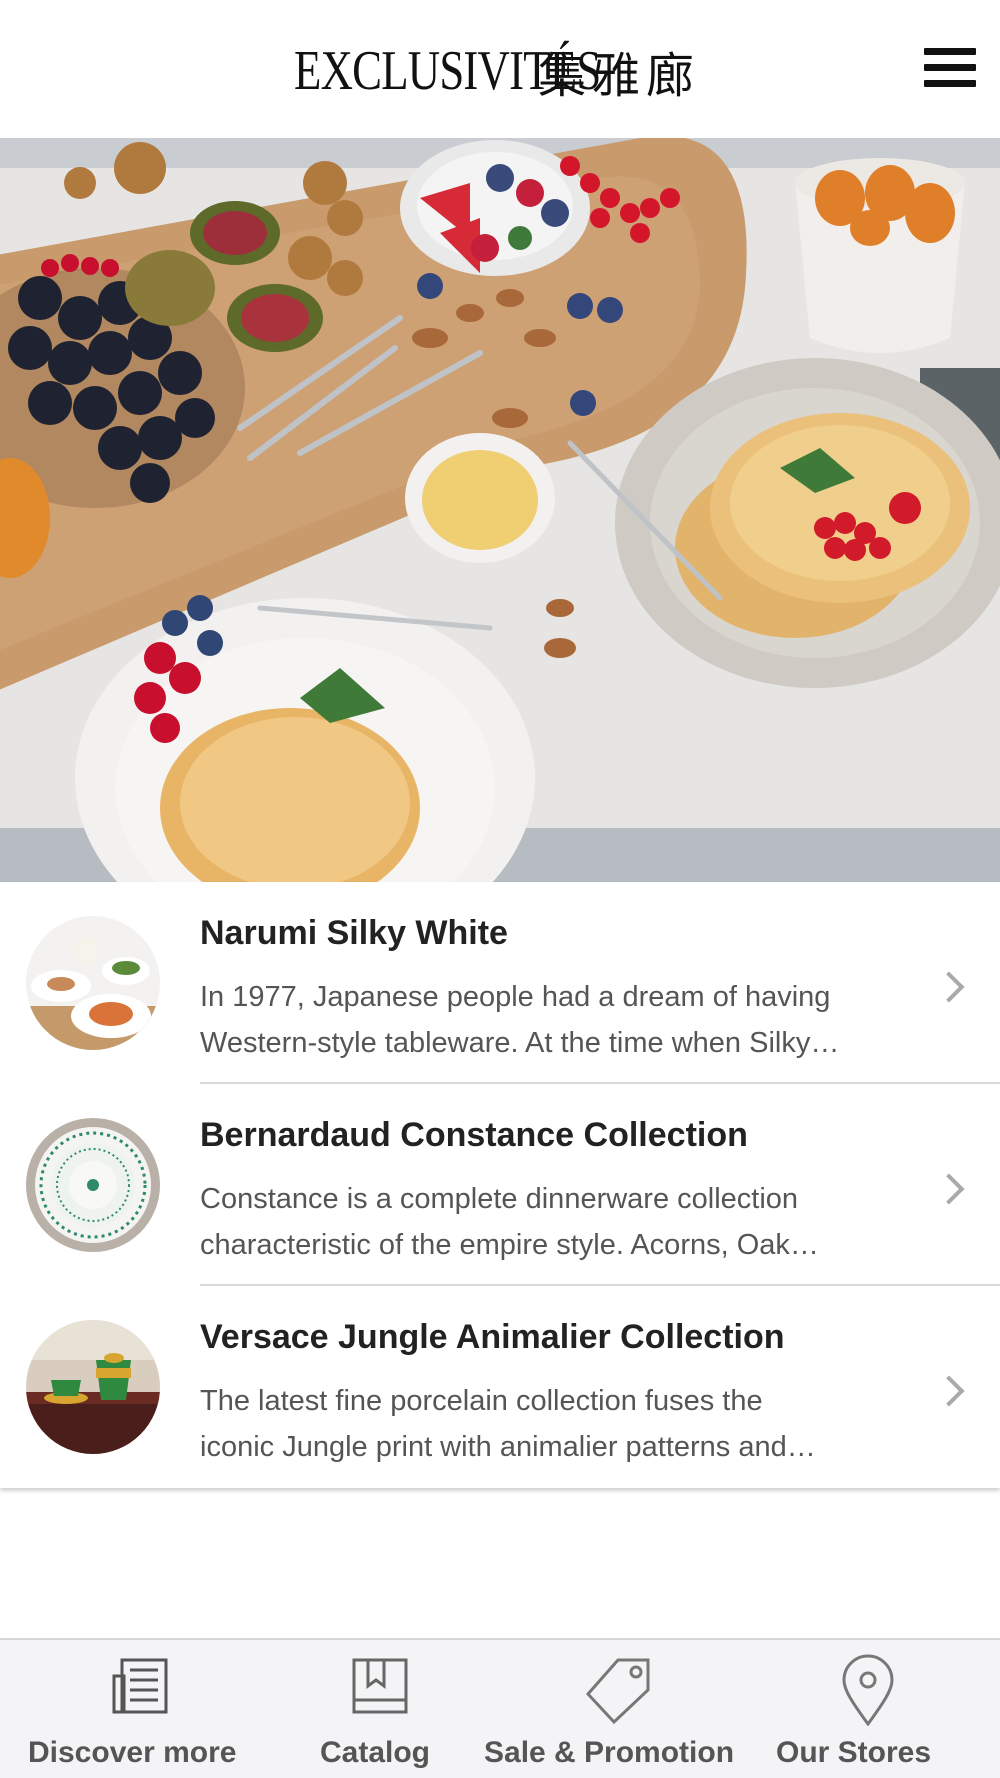 This screenshot has height=1778, width=1000. I want to click on brand-logo-latin: EXCLUSIVITÉS, so click(447, 71).